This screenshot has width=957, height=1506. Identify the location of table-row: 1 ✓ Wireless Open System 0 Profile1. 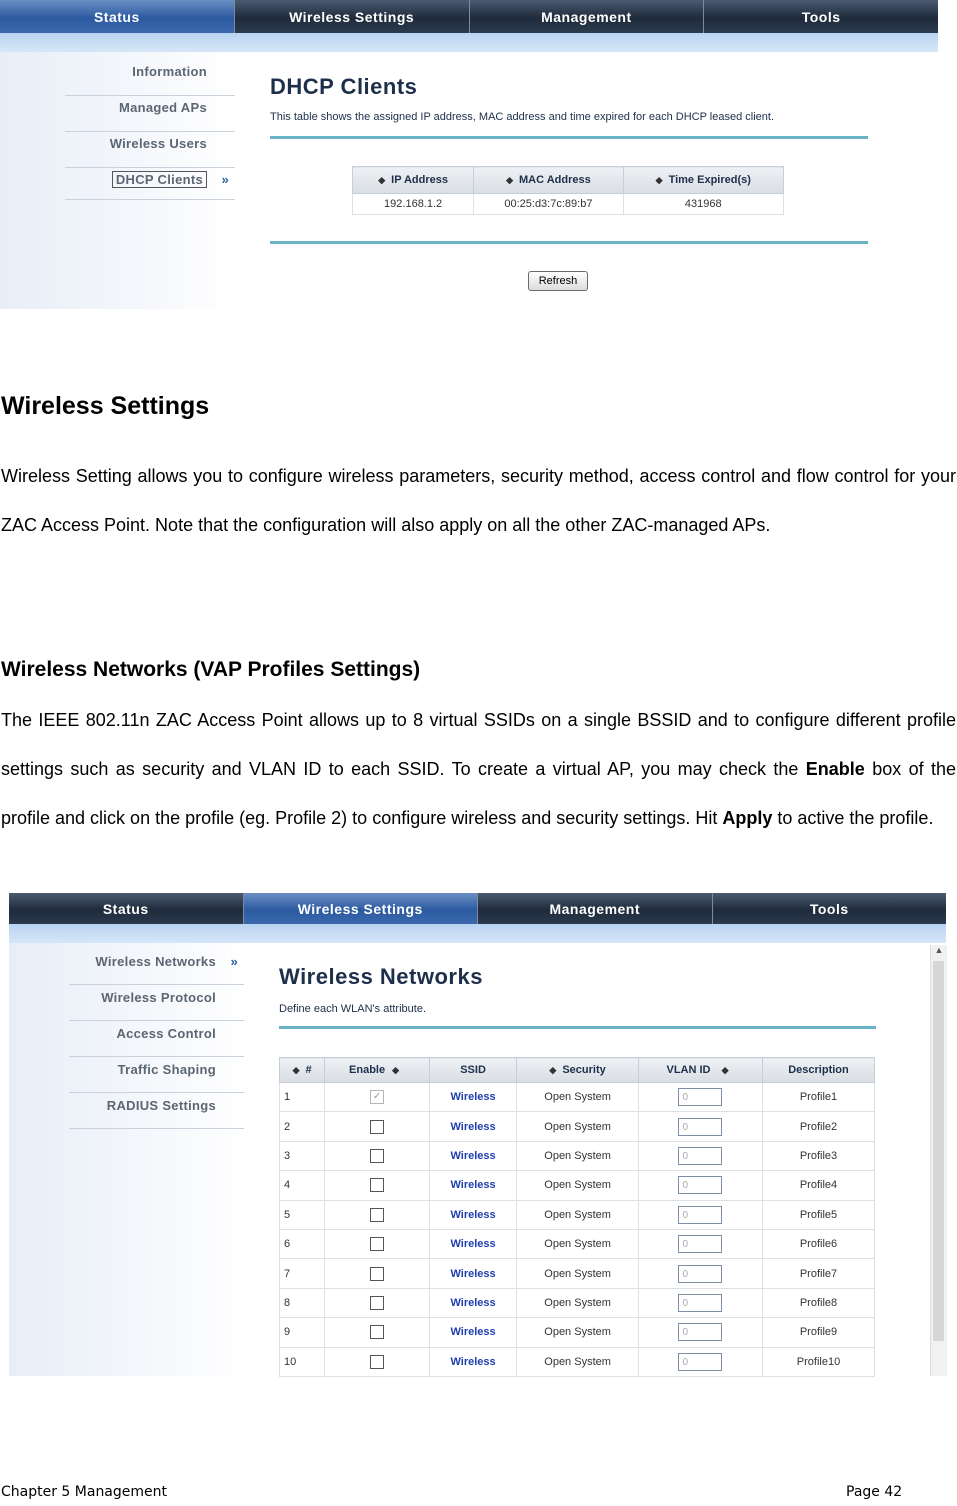
(577, 1097).